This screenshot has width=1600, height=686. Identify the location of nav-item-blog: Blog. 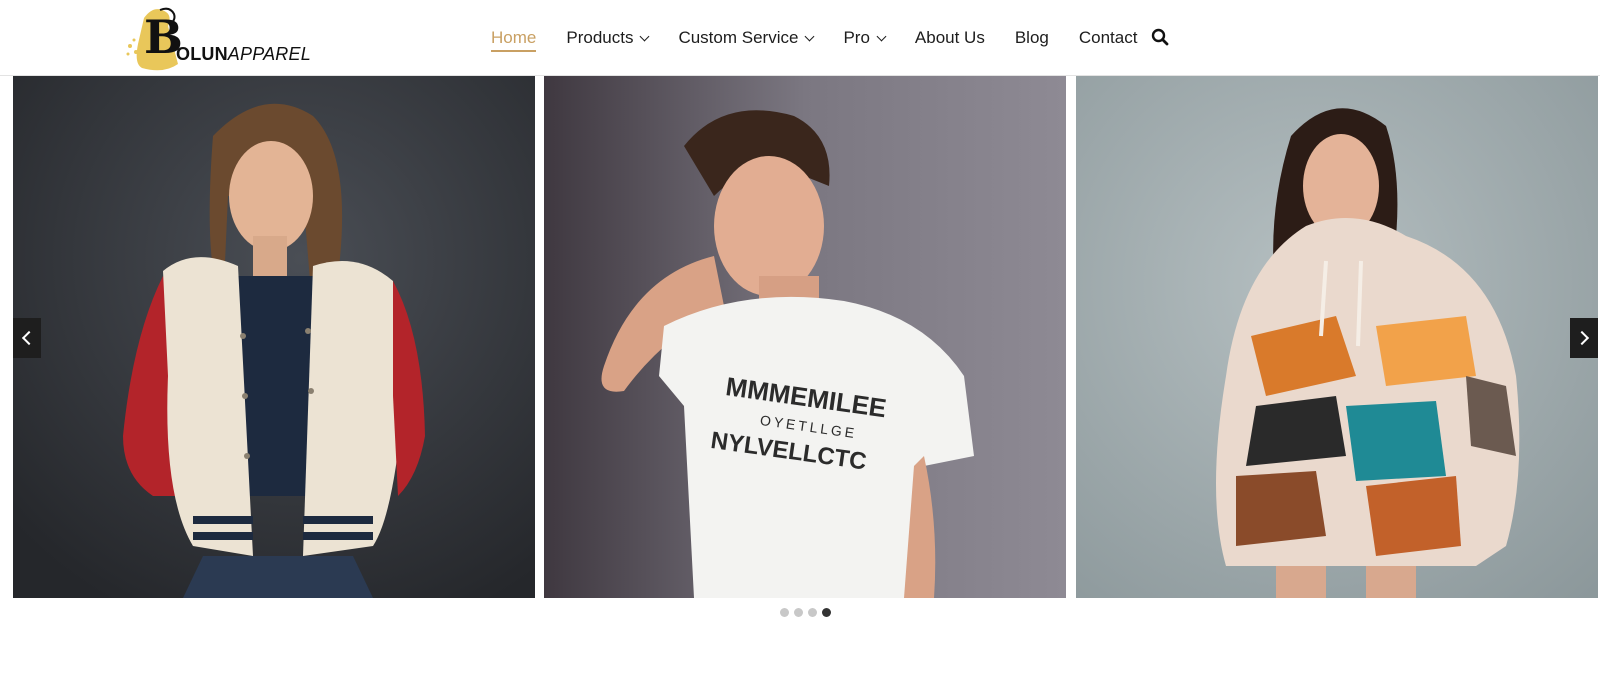
(1032, 38).